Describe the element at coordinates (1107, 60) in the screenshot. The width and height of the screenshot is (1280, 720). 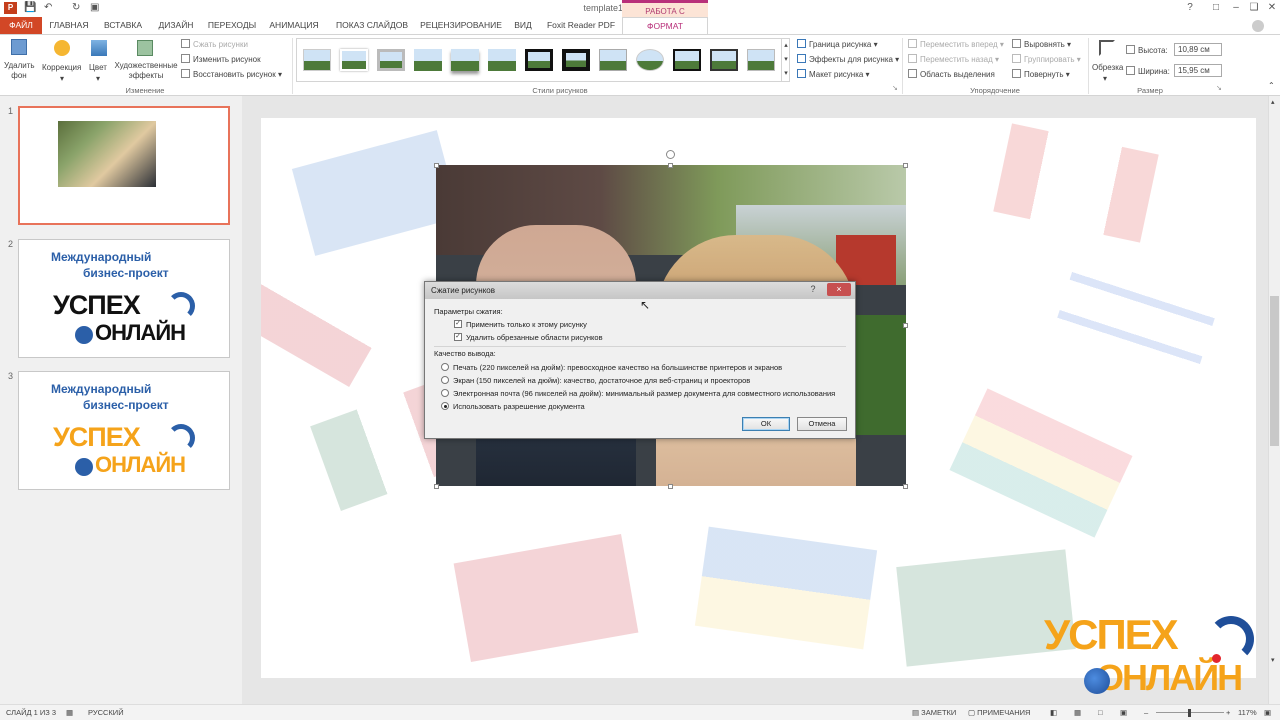
I see `crop-button: Обрезка ▾` at that location.